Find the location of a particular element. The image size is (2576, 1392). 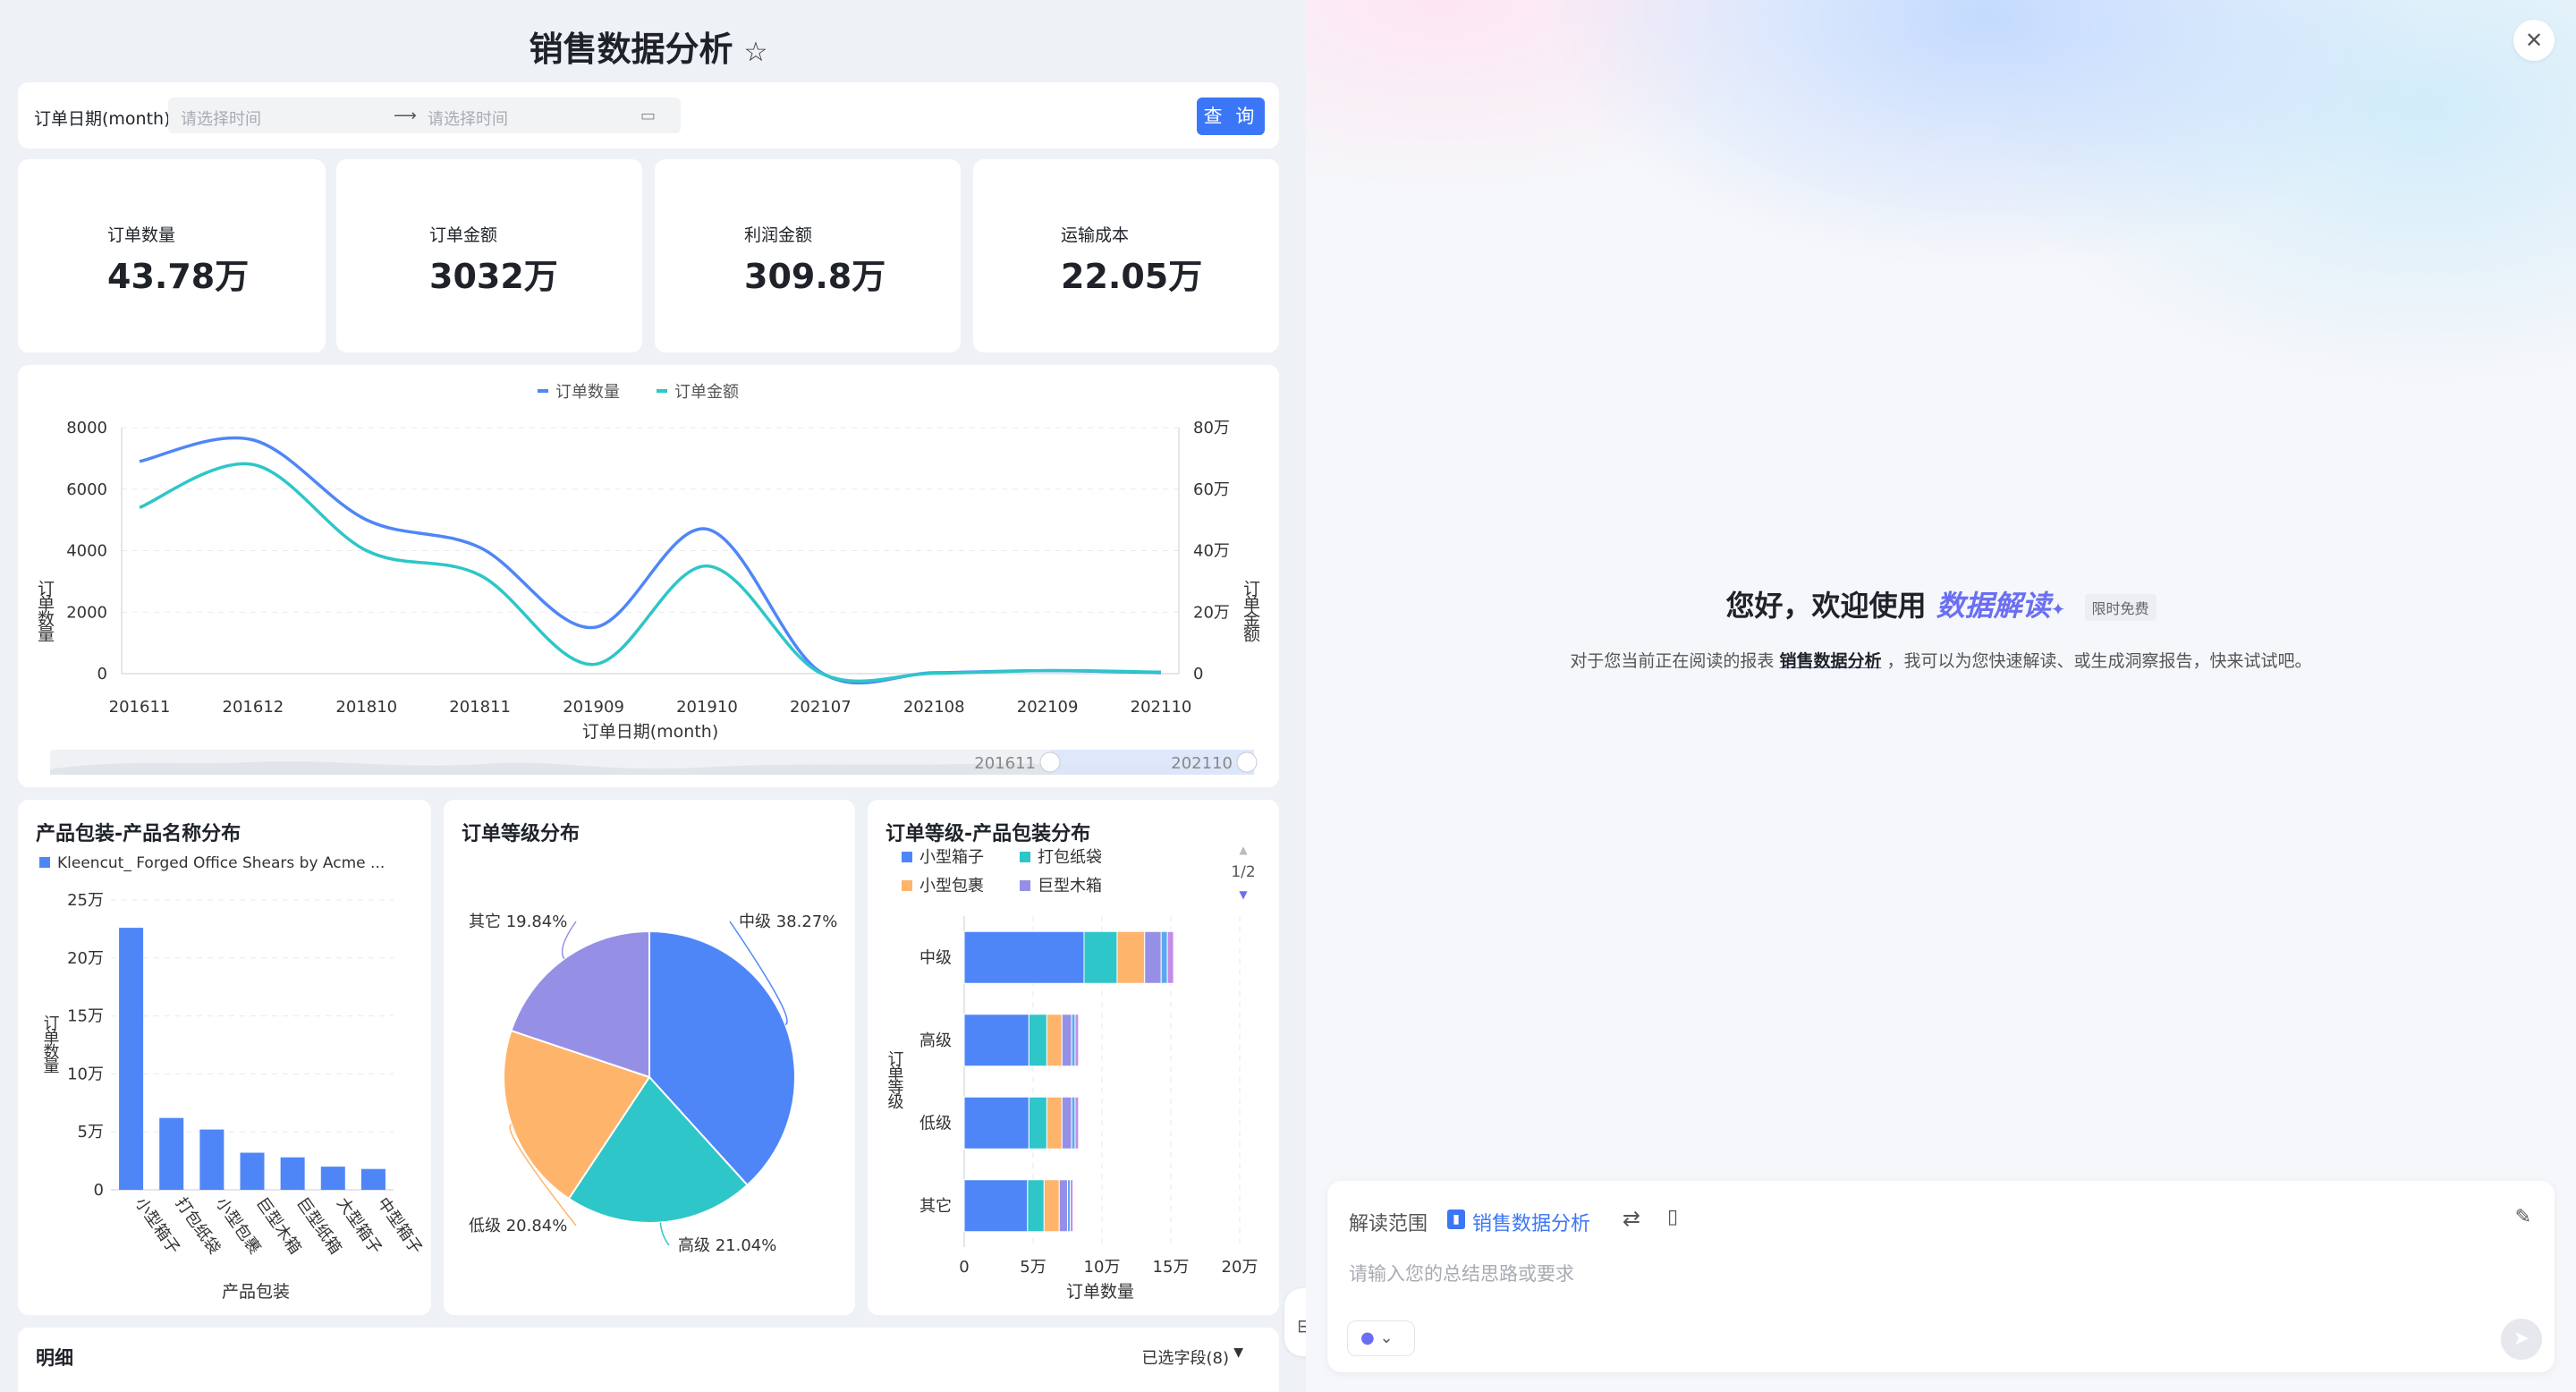

y-tick: 低级 is located at coordinates (935, 1123).